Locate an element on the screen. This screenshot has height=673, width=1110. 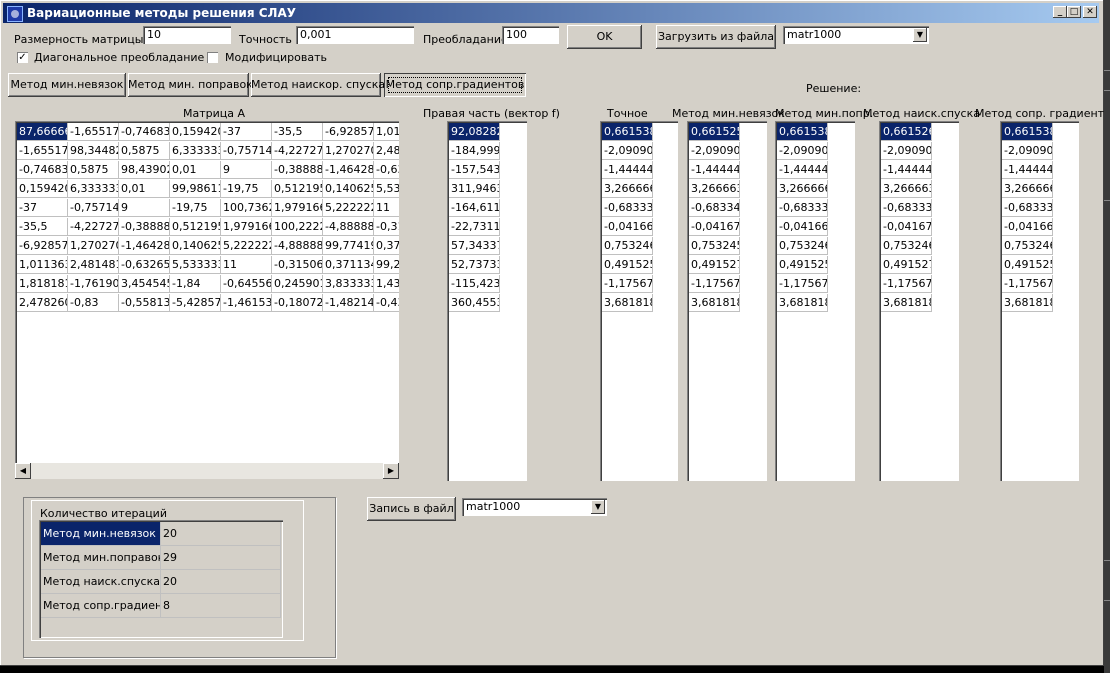
matrix-cell: 1,01 is located at coordinates (386, 132).